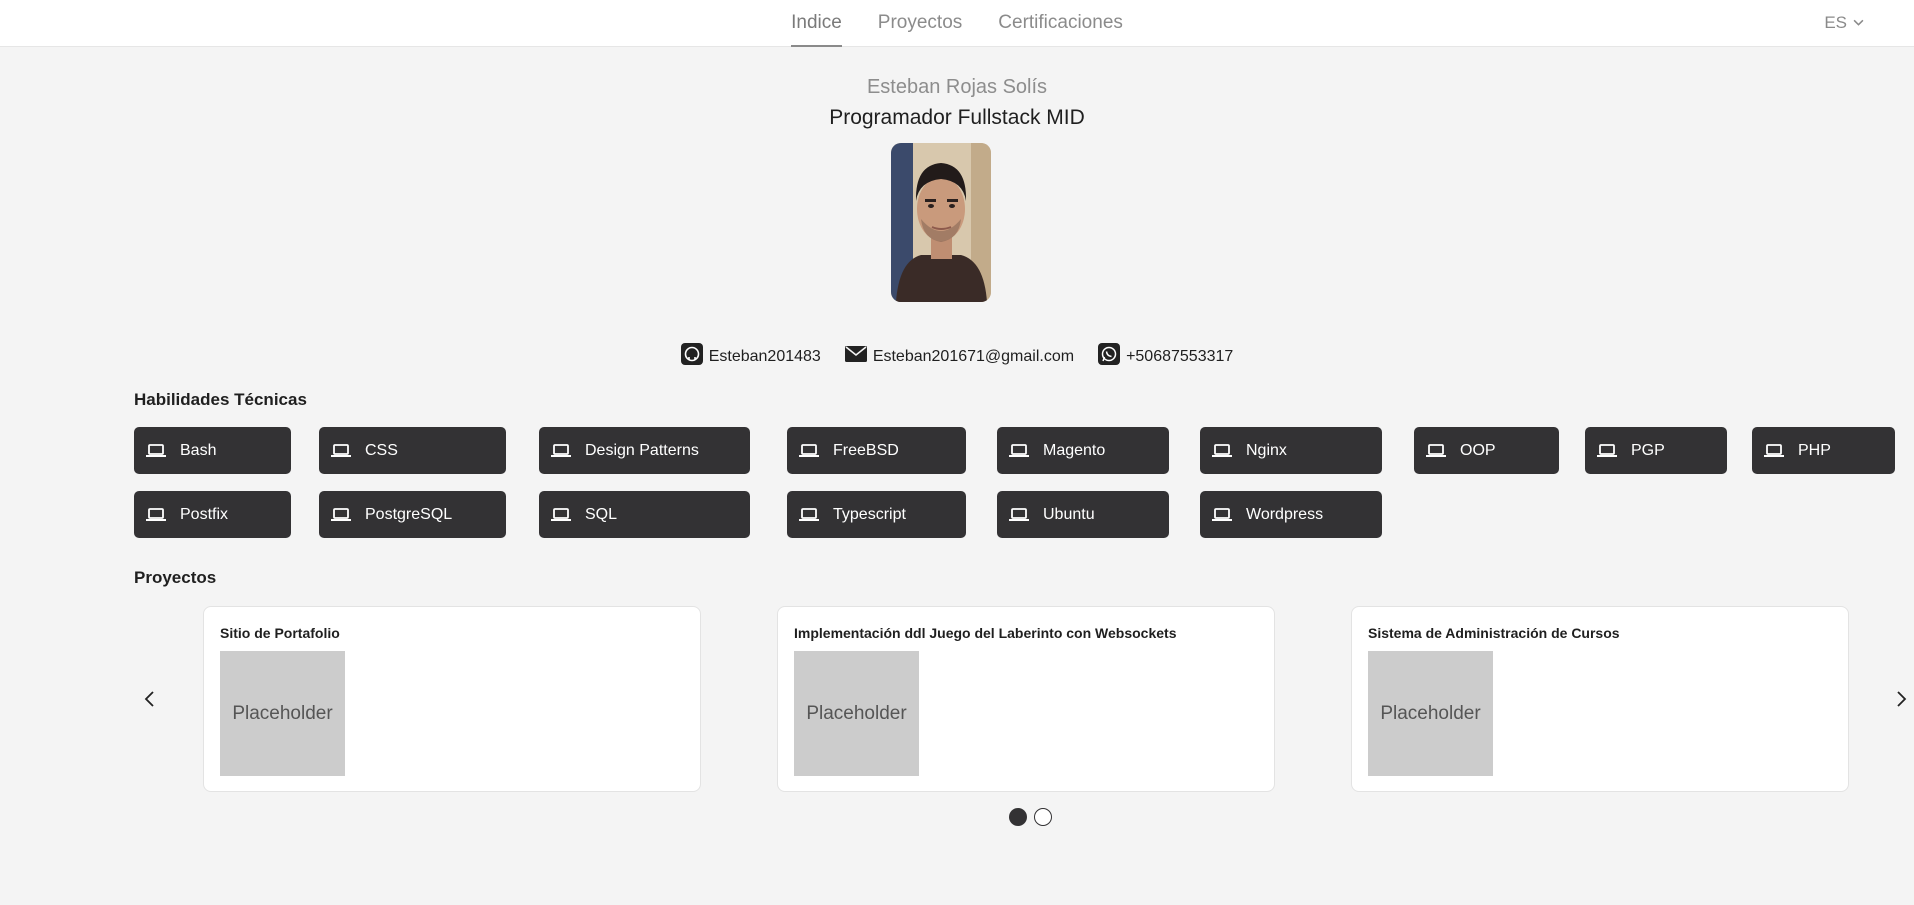  I want to click on chevron-down-icon, so click(1858, 23).